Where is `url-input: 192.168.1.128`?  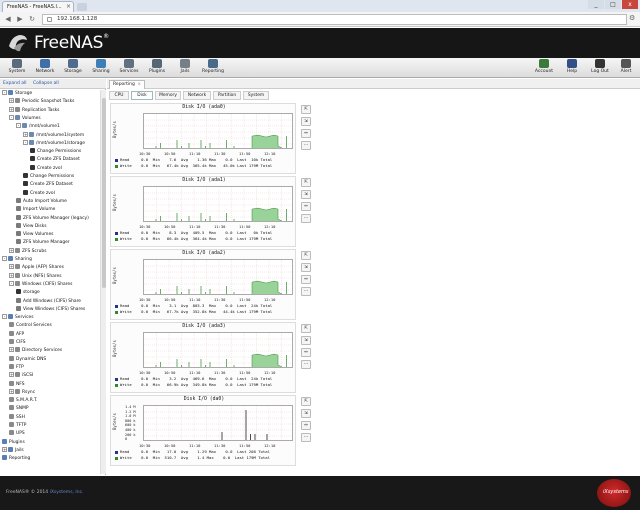
url-input: 192.168.1.128 is located at coordinates (334, 19).